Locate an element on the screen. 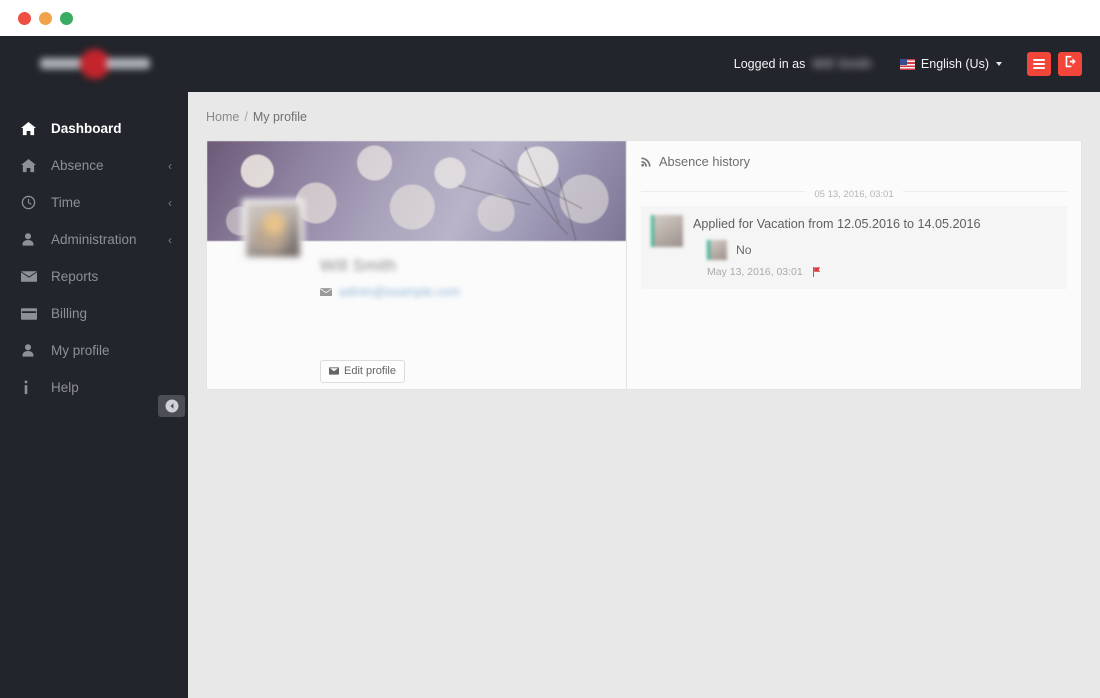 The image size is (1100, 698). absence-entry-timestamp: May 13, 2016, 03:01 is located at coordinates (755, 272).